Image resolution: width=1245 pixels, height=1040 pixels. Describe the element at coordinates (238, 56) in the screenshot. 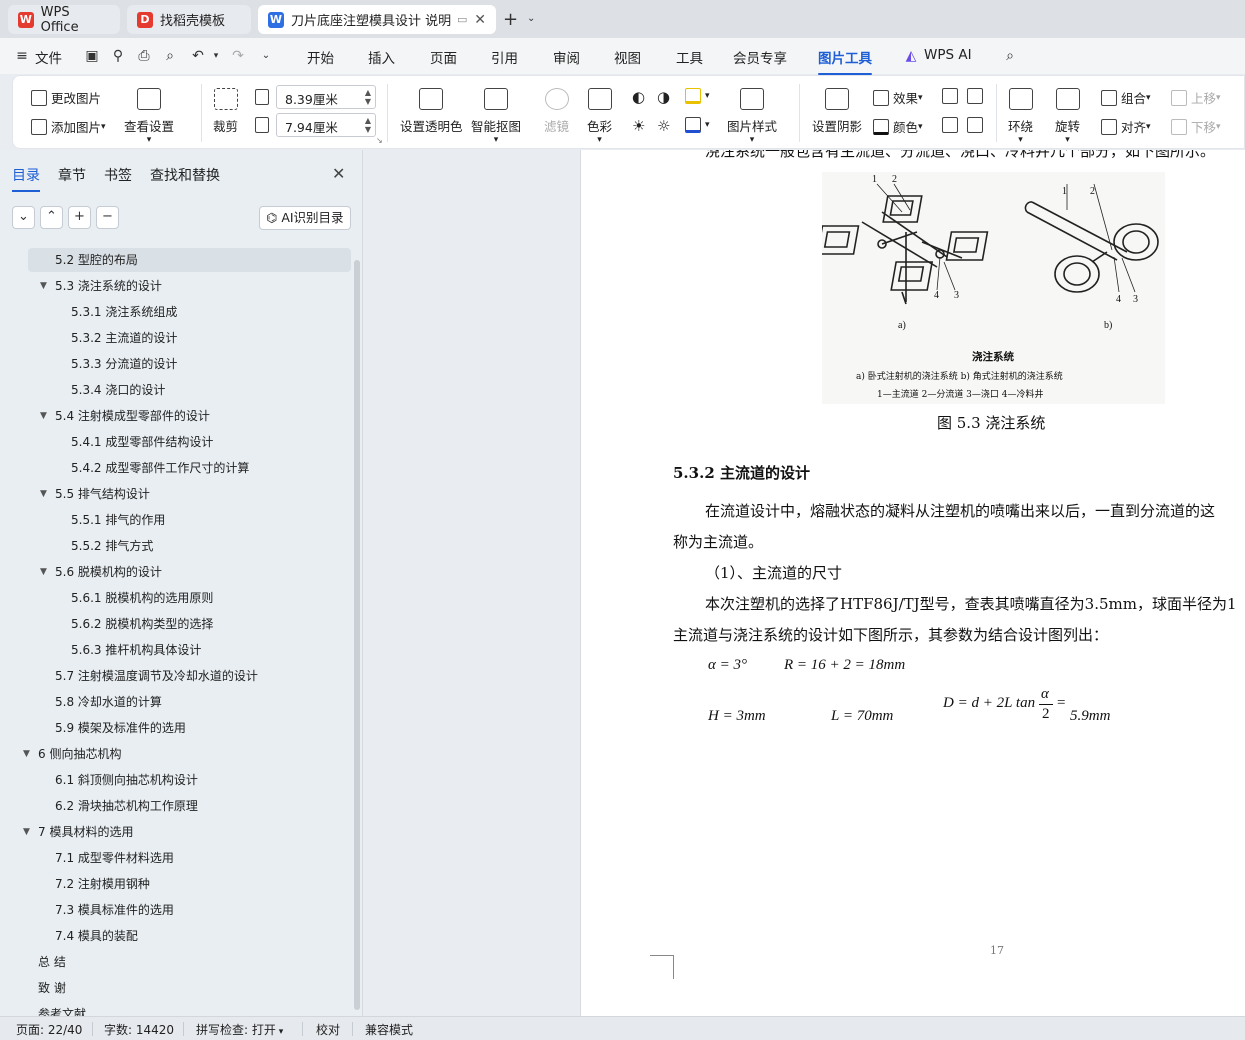

I see `redo-icon: ↷` at that location.